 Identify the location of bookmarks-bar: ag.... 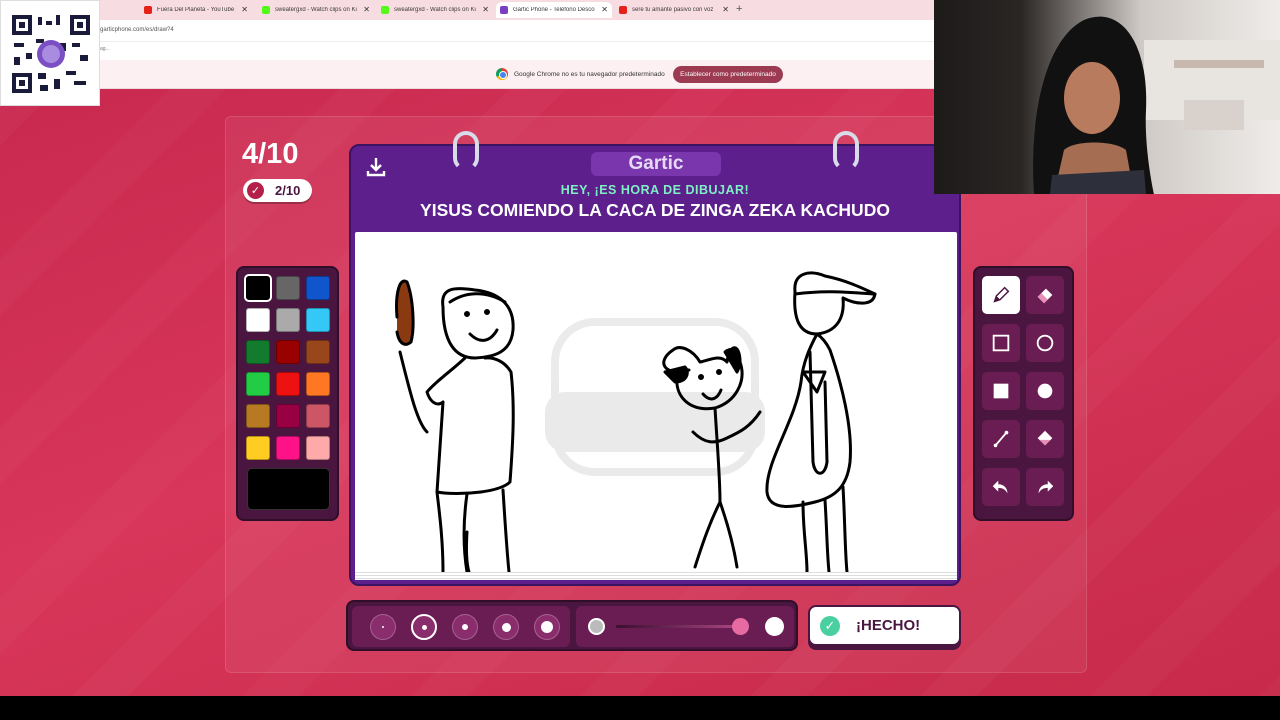
(467, 51).